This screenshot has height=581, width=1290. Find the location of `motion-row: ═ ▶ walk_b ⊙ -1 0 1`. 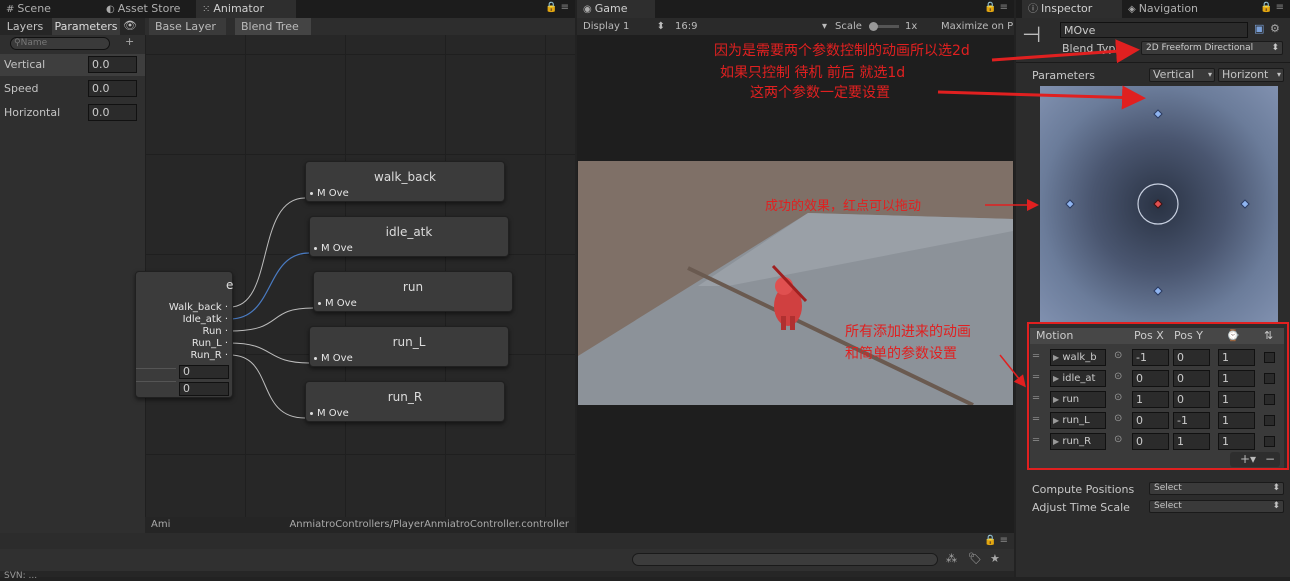

motion-row: ═ ▶ walk_b ⊙ -1 0 1 is located at coordinates (1157, 357).